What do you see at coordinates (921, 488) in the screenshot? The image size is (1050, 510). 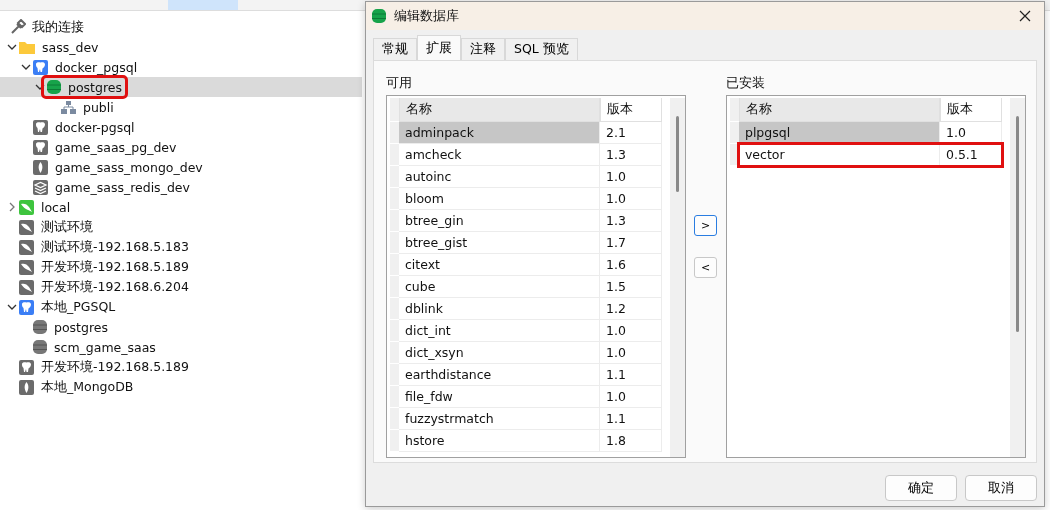 I see `dialog-button: 确定` at bounding box center [921, 488].